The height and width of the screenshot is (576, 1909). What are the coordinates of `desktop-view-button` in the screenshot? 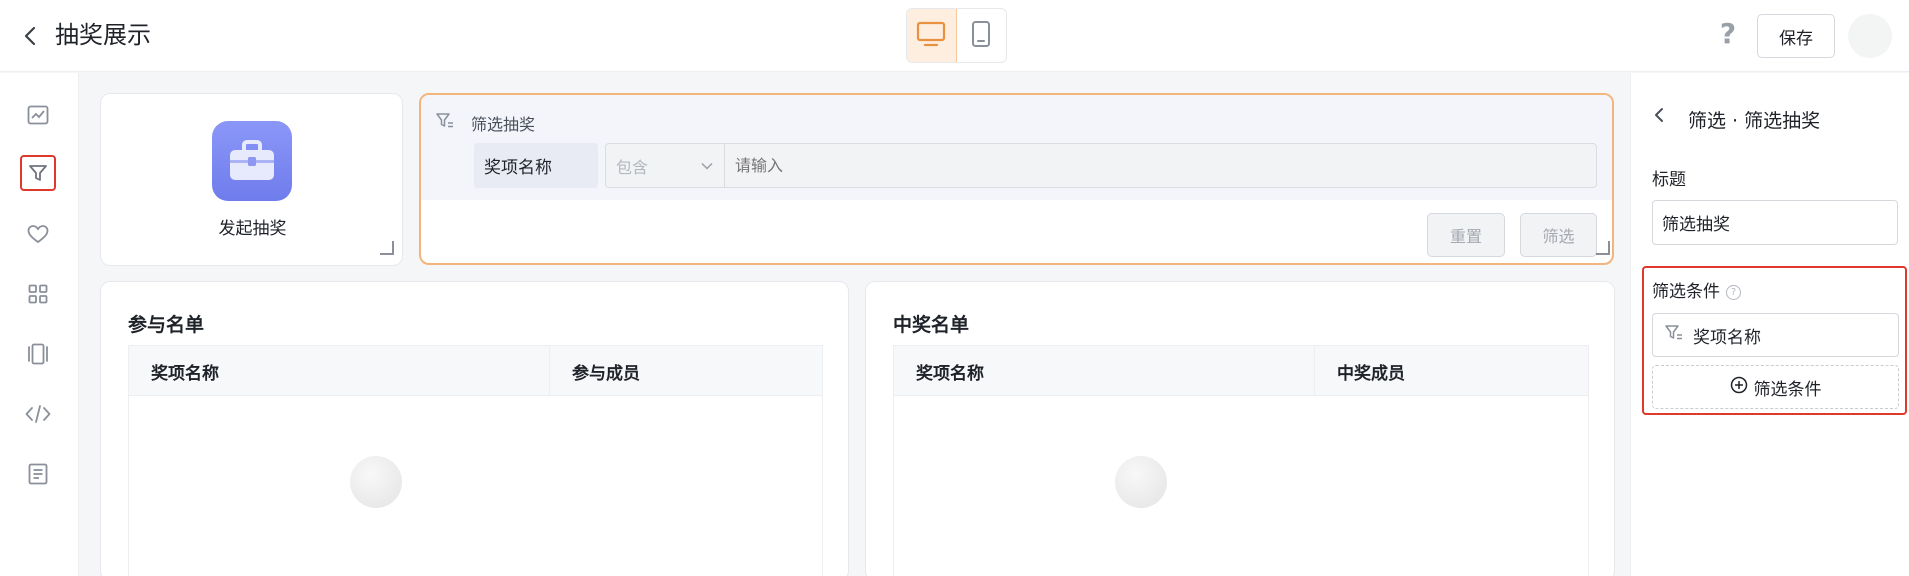 It's located at (932, 35).